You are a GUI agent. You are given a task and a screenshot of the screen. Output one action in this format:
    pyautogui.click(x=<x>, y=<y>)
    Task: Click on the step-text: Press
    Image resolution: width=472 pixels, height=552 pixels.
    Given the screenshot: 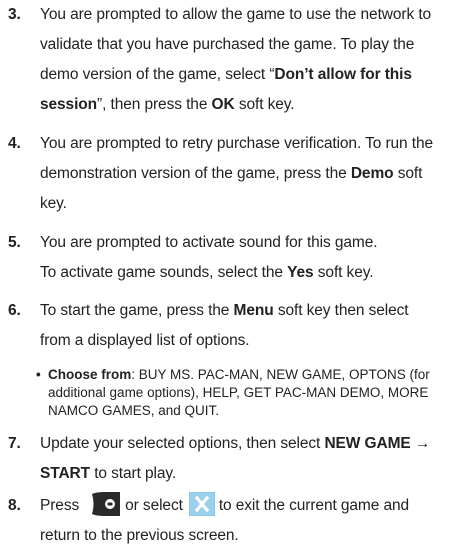 What is the action you would take?
    pyautogui.click(x=60, y=505)
    